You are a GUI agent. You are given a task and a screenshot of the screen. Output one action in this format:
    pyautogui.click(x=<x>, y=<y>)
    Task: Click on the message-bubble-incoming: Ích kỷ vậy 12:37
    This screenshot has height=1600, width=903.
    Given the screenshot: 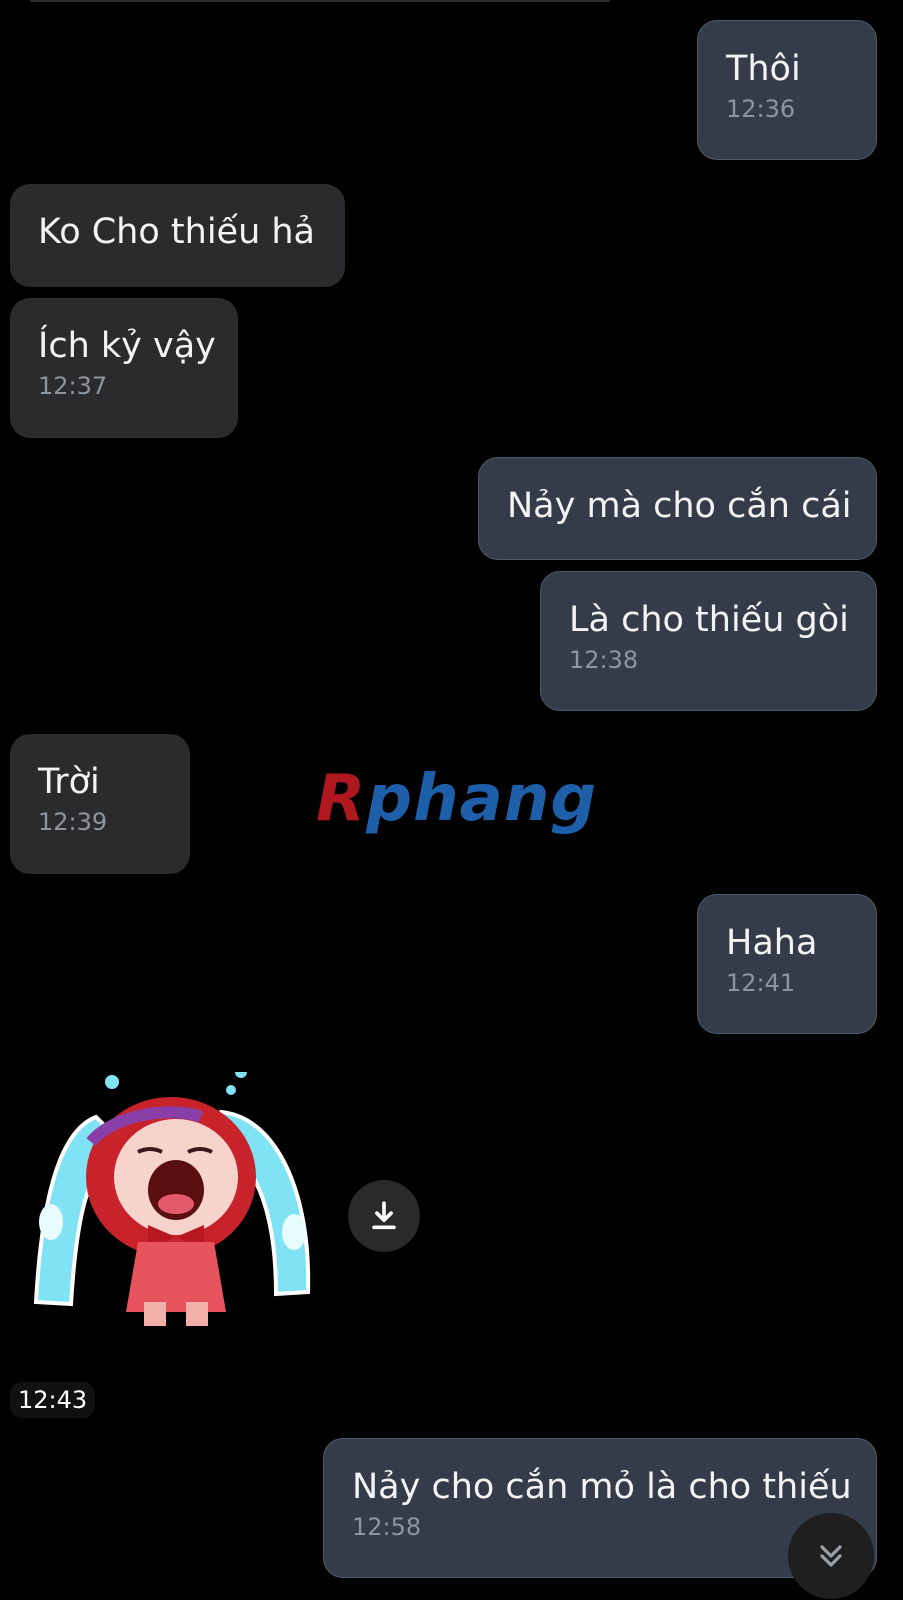 What is the action you would take?
    pyautogui.click(x=124, y=368)
    